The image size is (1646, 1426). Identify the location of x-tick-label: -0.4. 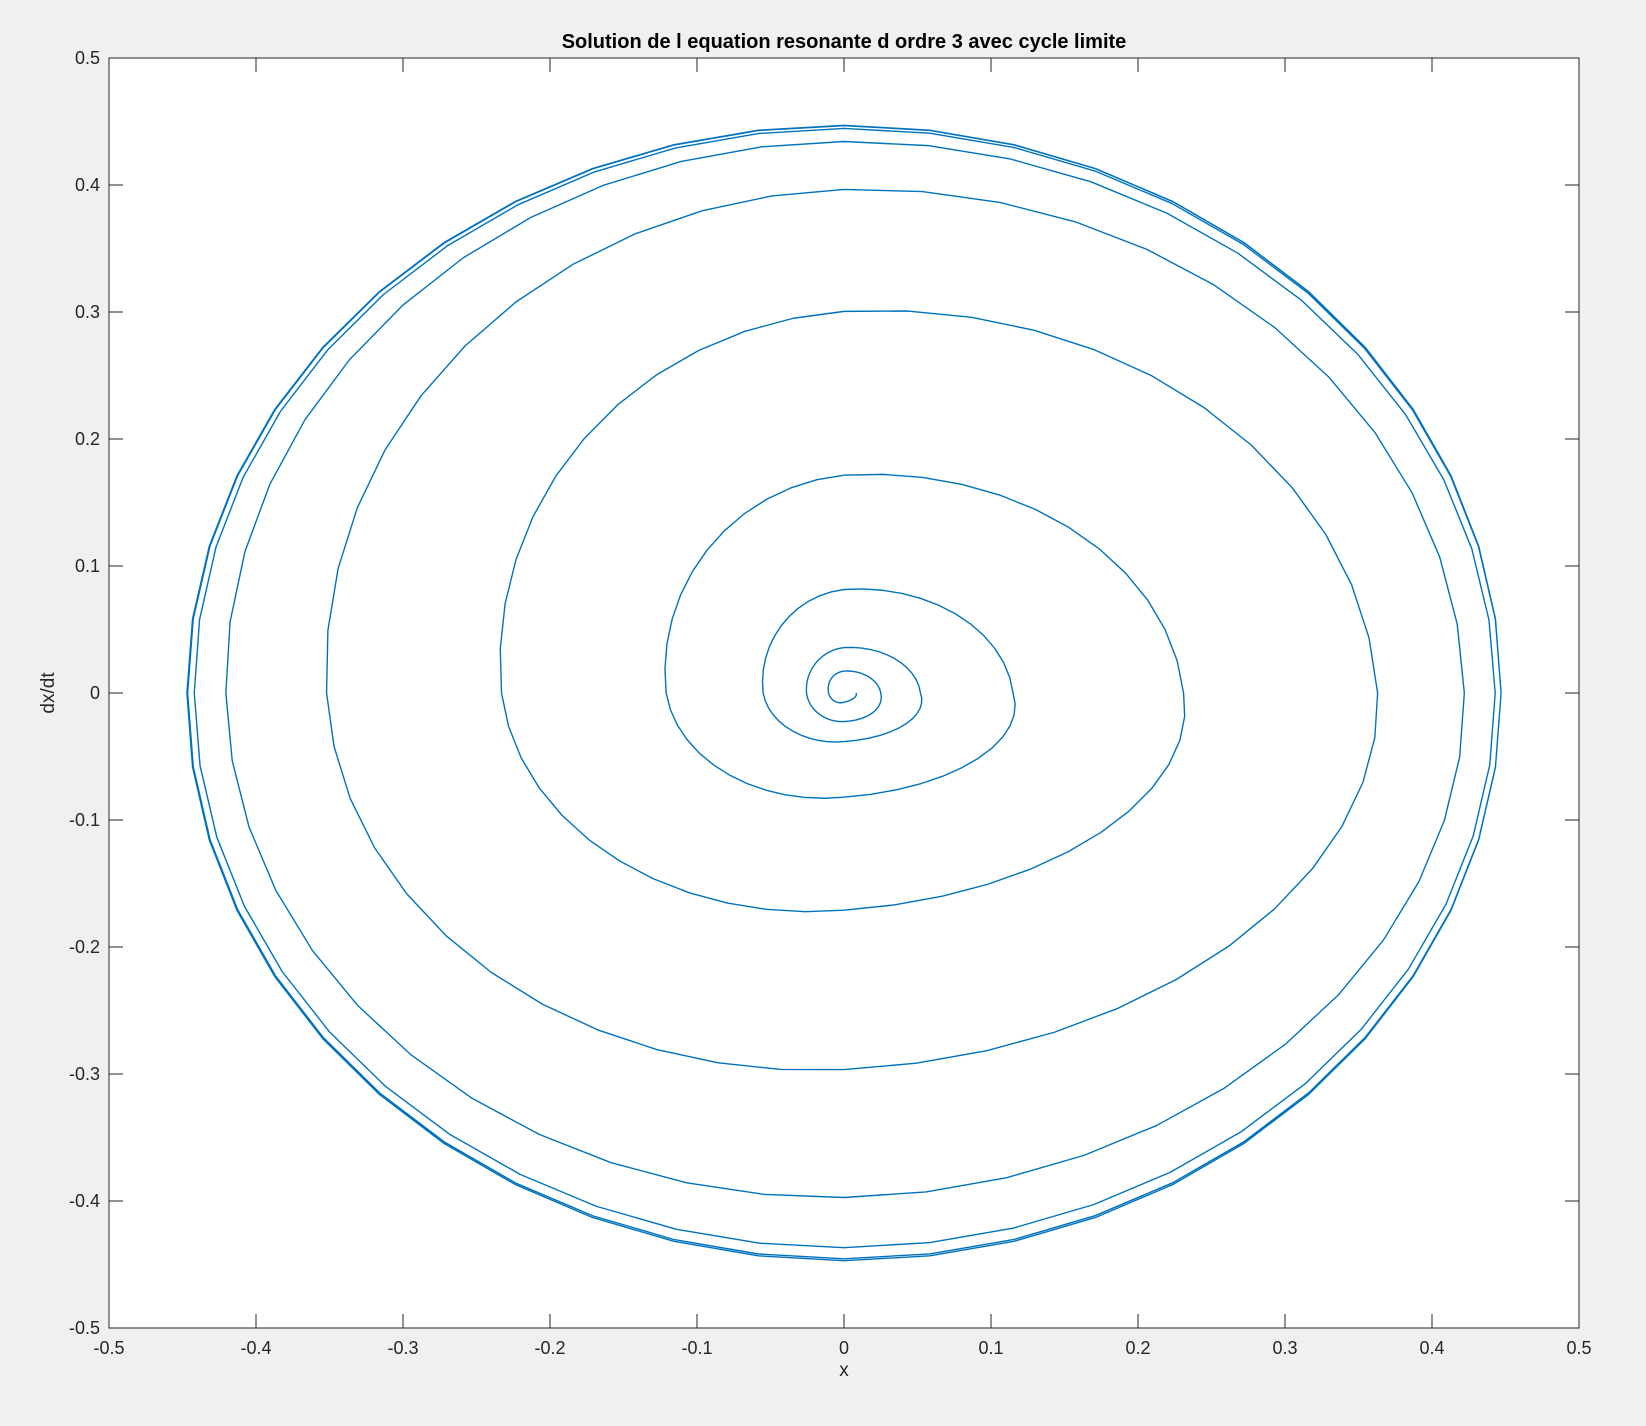
(255, 1348).